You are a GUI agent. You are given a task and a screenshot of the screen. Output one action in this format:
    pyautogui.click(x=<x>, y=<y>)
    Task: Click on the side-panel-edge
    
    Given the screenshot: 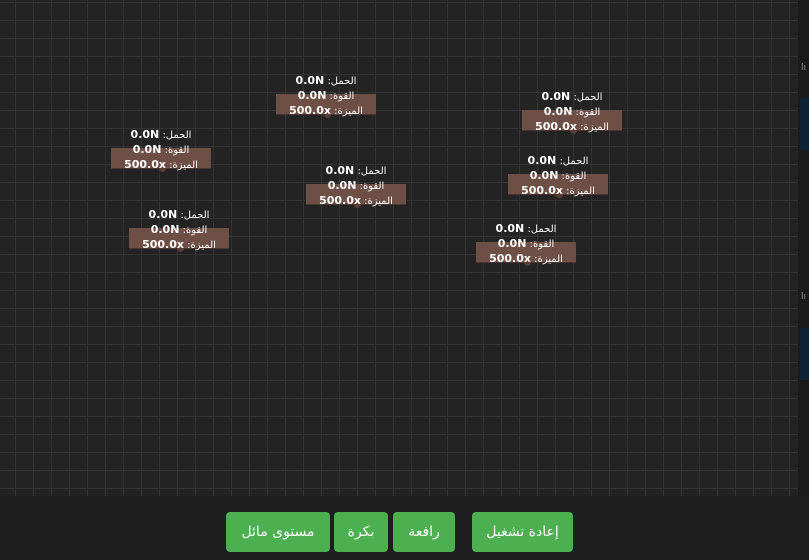 What is the action you would take?
    pyautogui.click(x=803, y=248)
    